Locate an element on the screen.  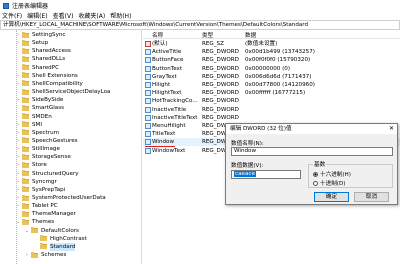
string-value-icon is located at coordinates (148, 44).